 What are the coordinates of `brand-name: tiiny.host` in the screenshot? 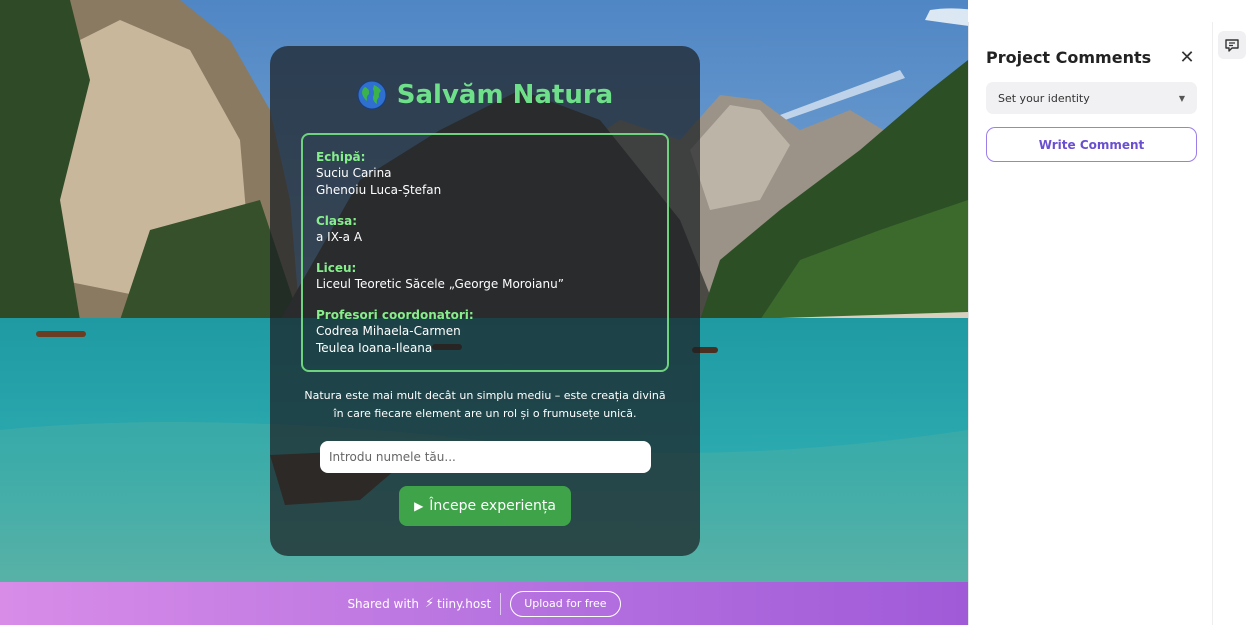 It's located at (464, 603).